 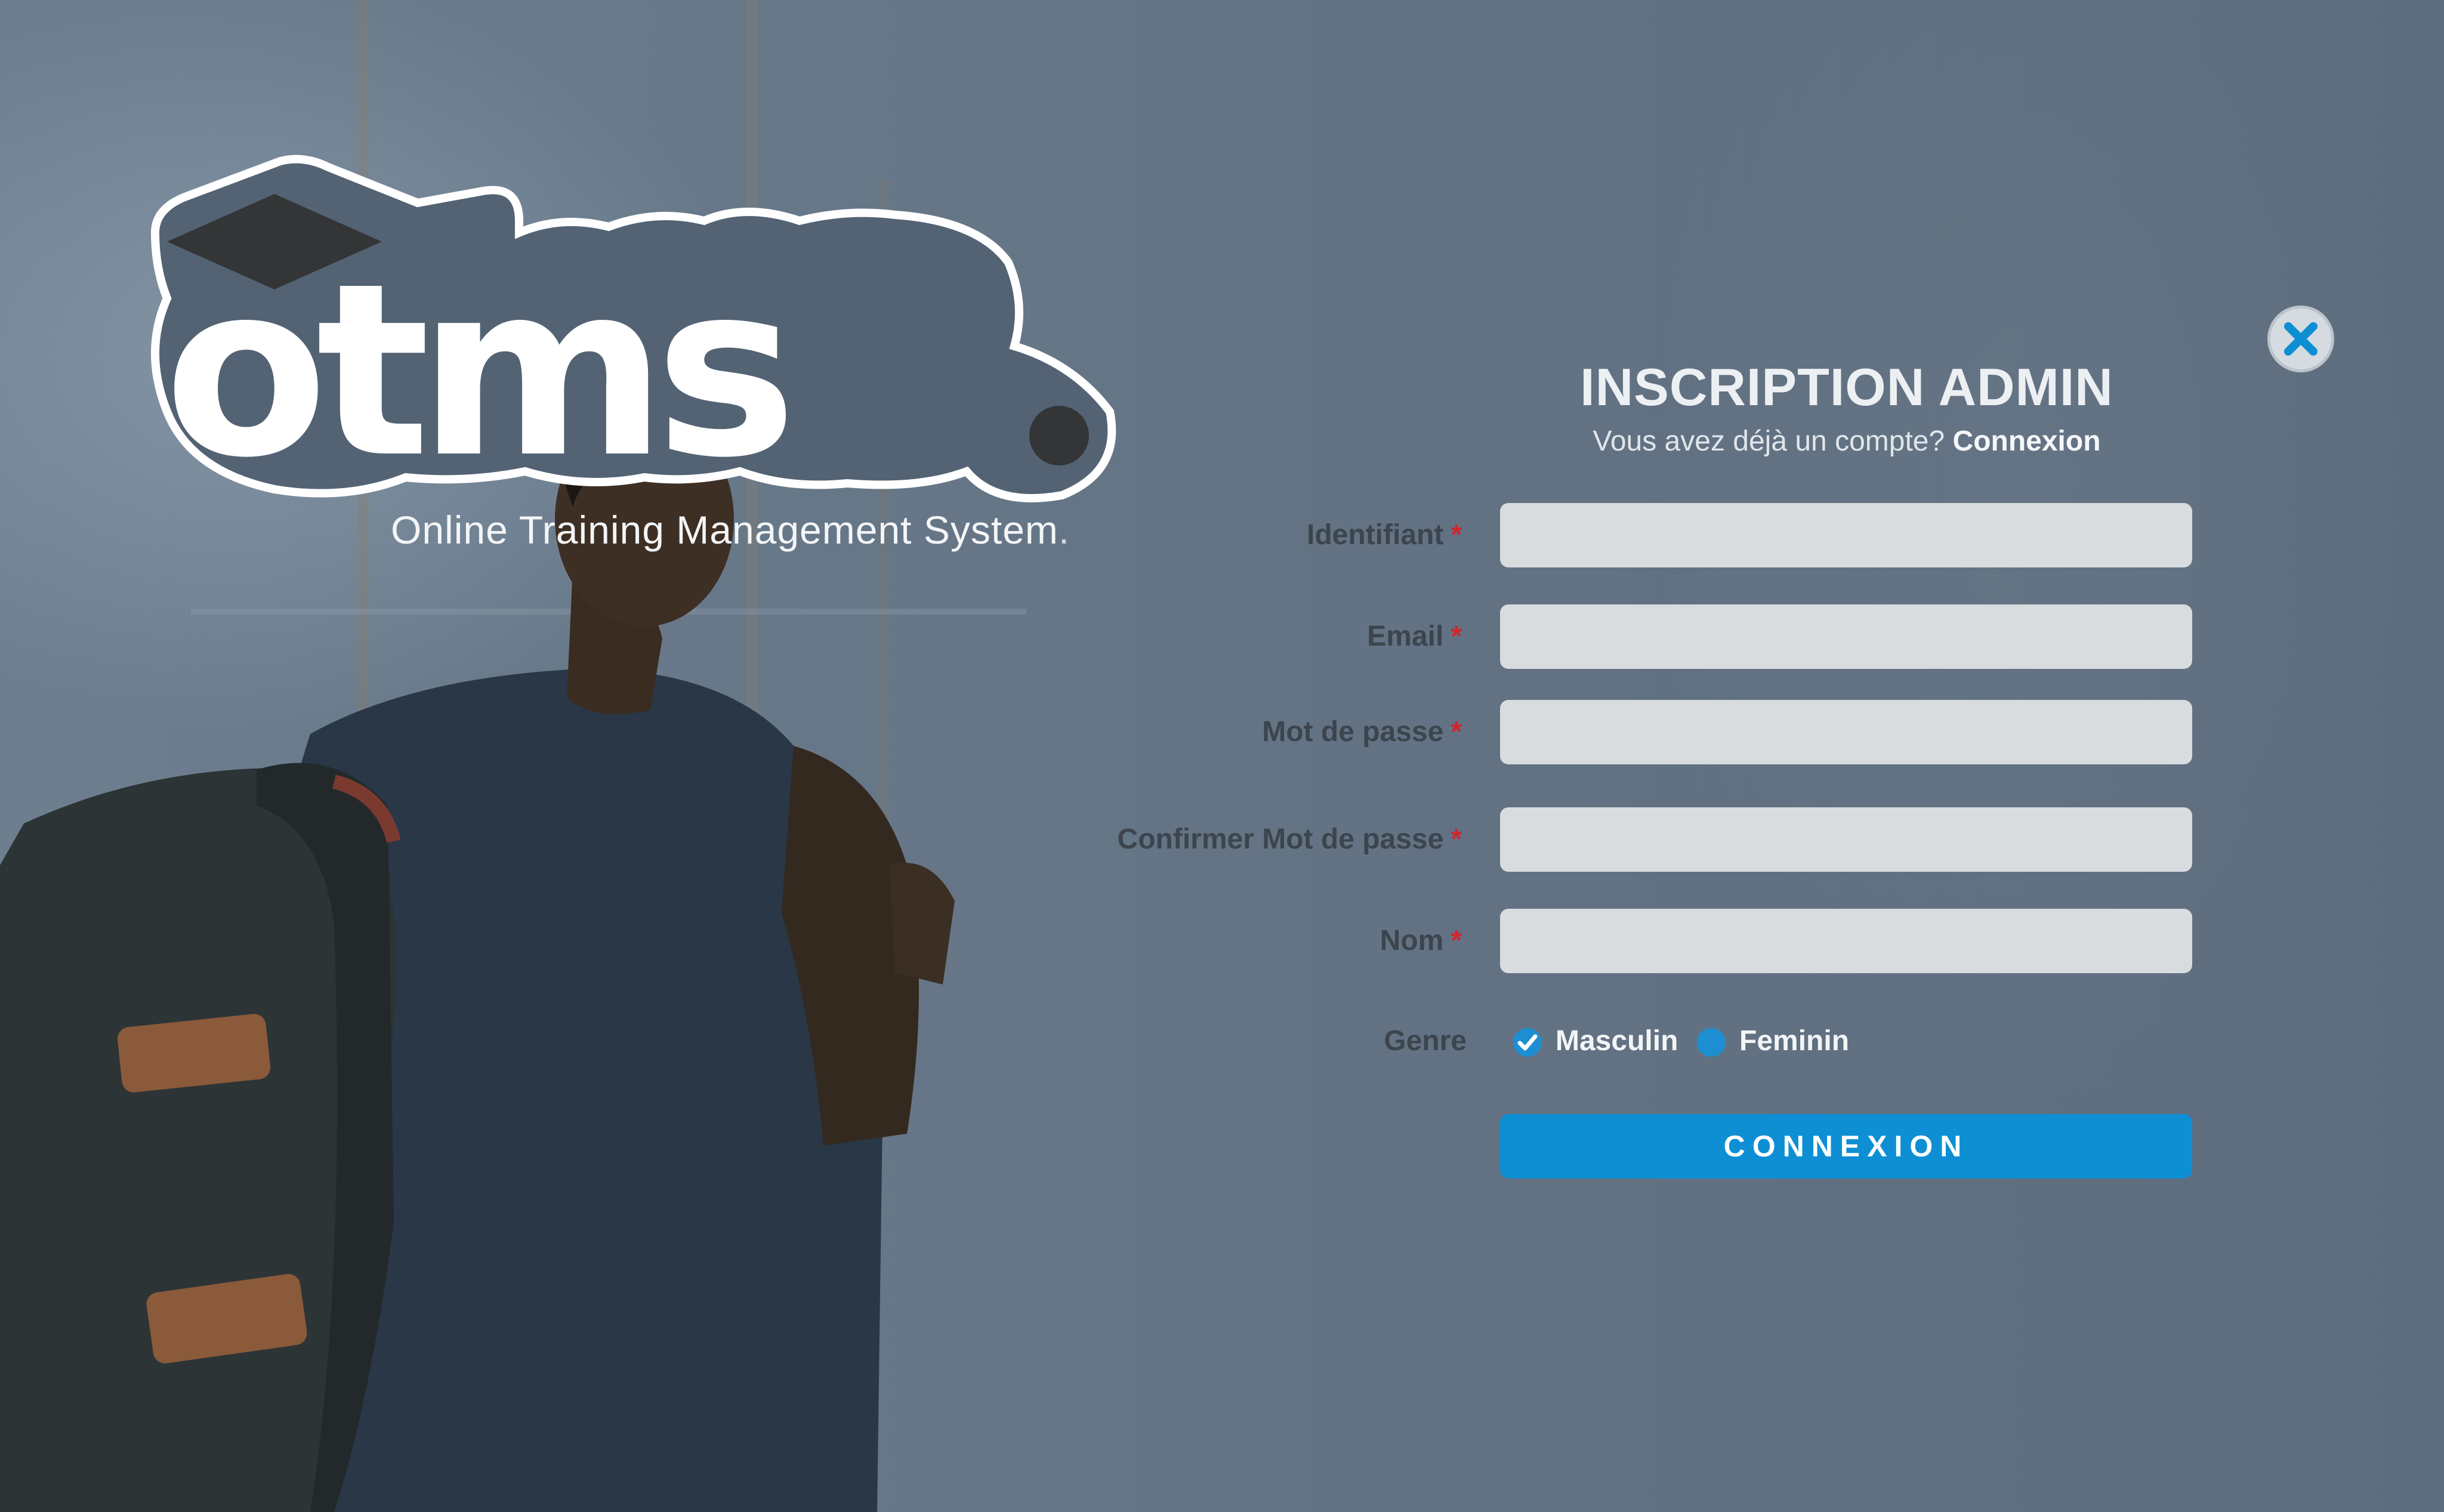 I want to click on form-title: INSCRIPTION ADMIN, so click(x=1846, y=386).